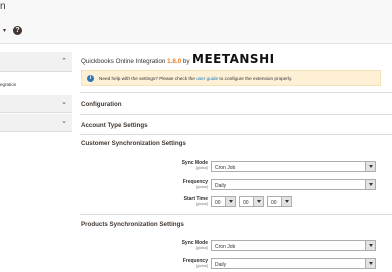  What do you see at coordinates (90, 78) in the screenshot?
I see `info-icon: i` at bounding box center [90, 78].